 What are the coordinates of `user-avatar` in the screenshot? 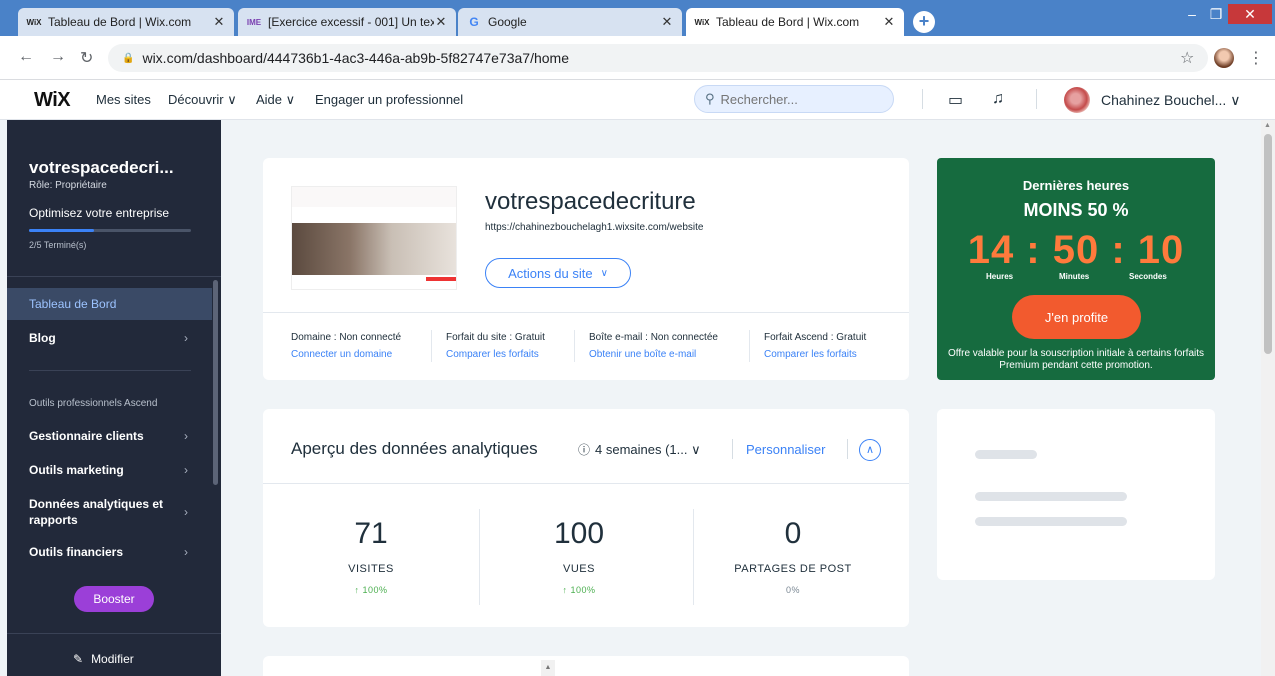 It's located at (1077, 100).